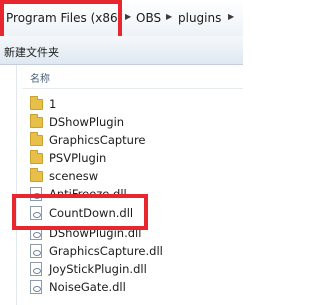 The image size is (320, 305). What do you see at coordinates (87, 287) in the screenshot?
I see `item-label: NoiseGate.dll` at bounding box center [87, 287].